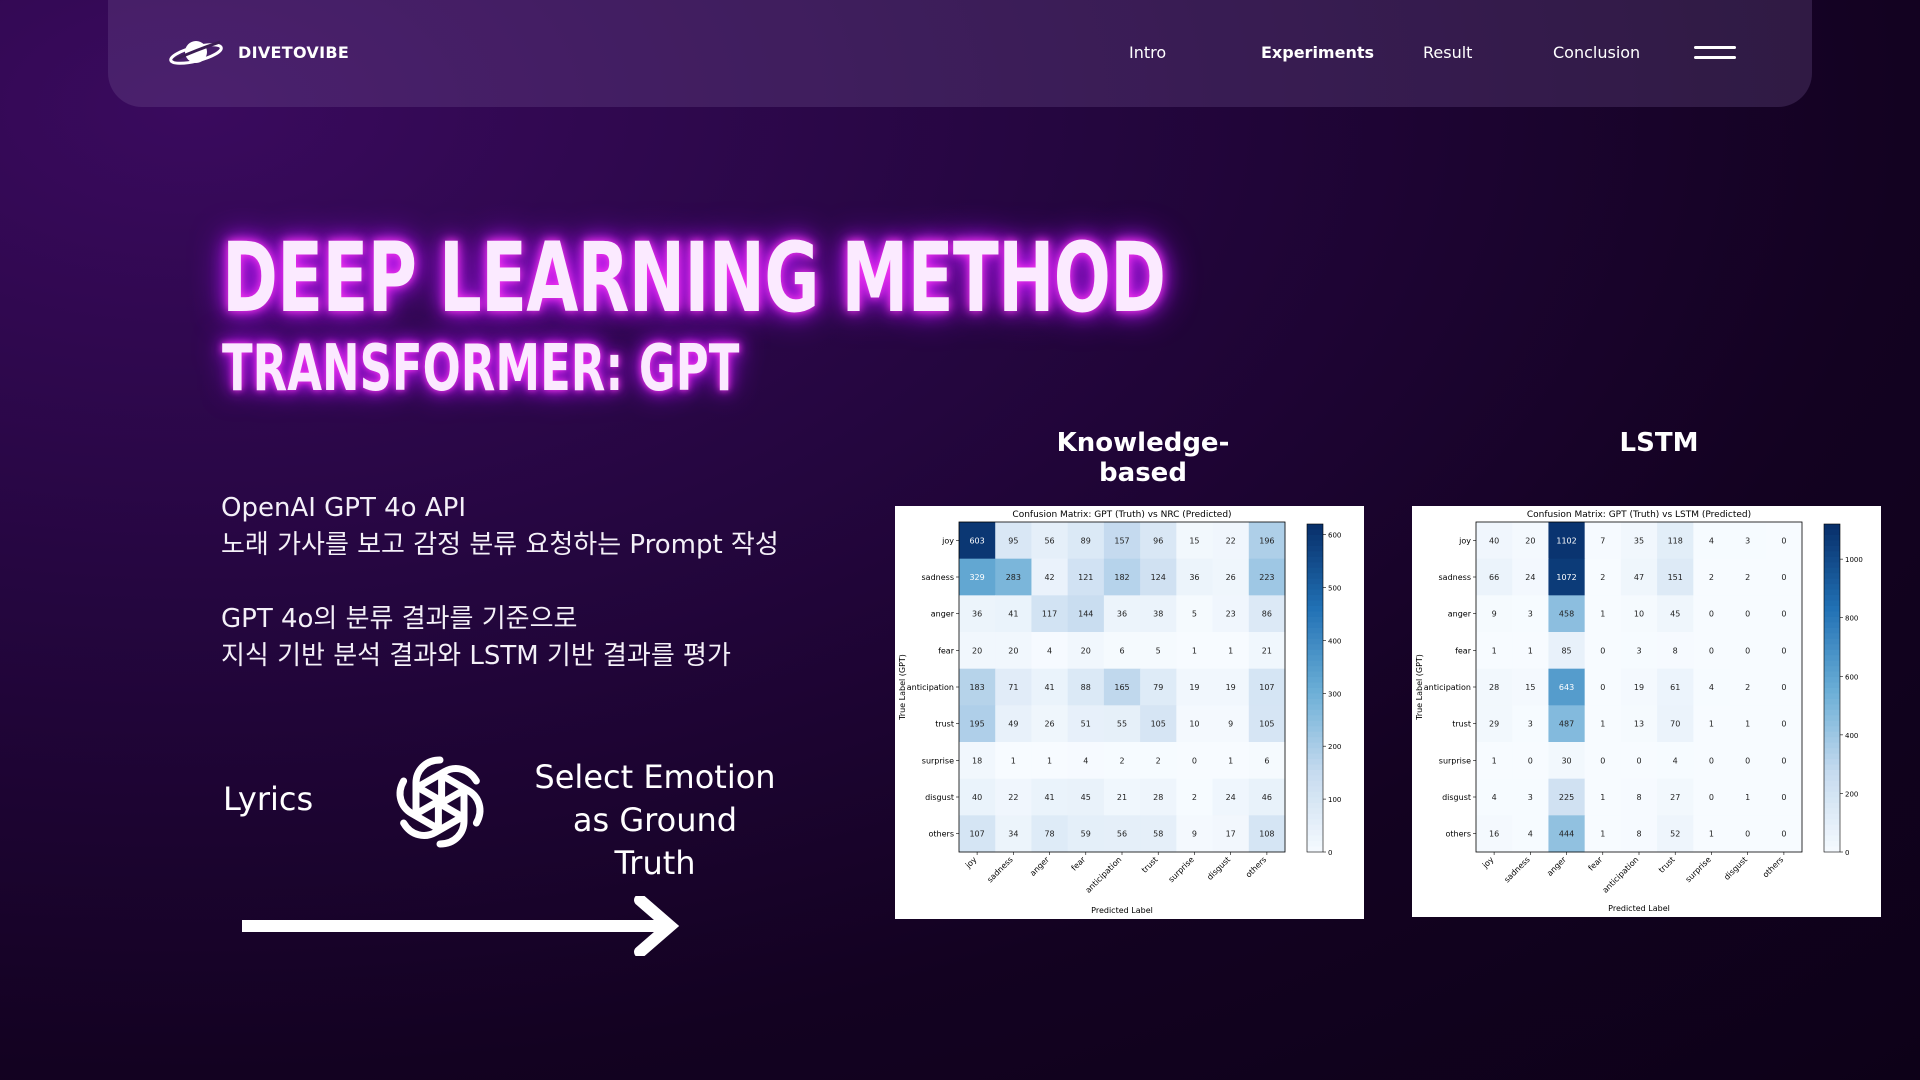  I want to click on nav-link-intro: Intro, so click(1147, 52).